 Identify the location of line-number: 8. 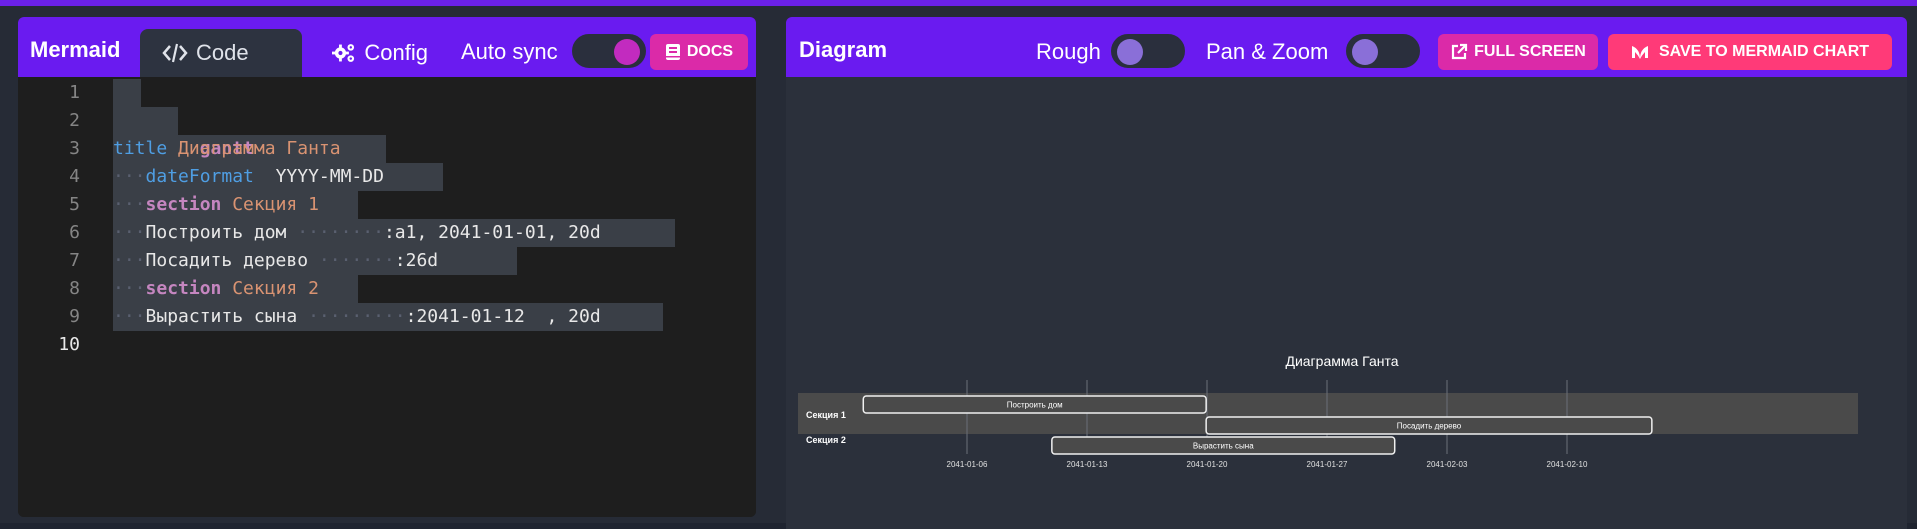
(74, 288).